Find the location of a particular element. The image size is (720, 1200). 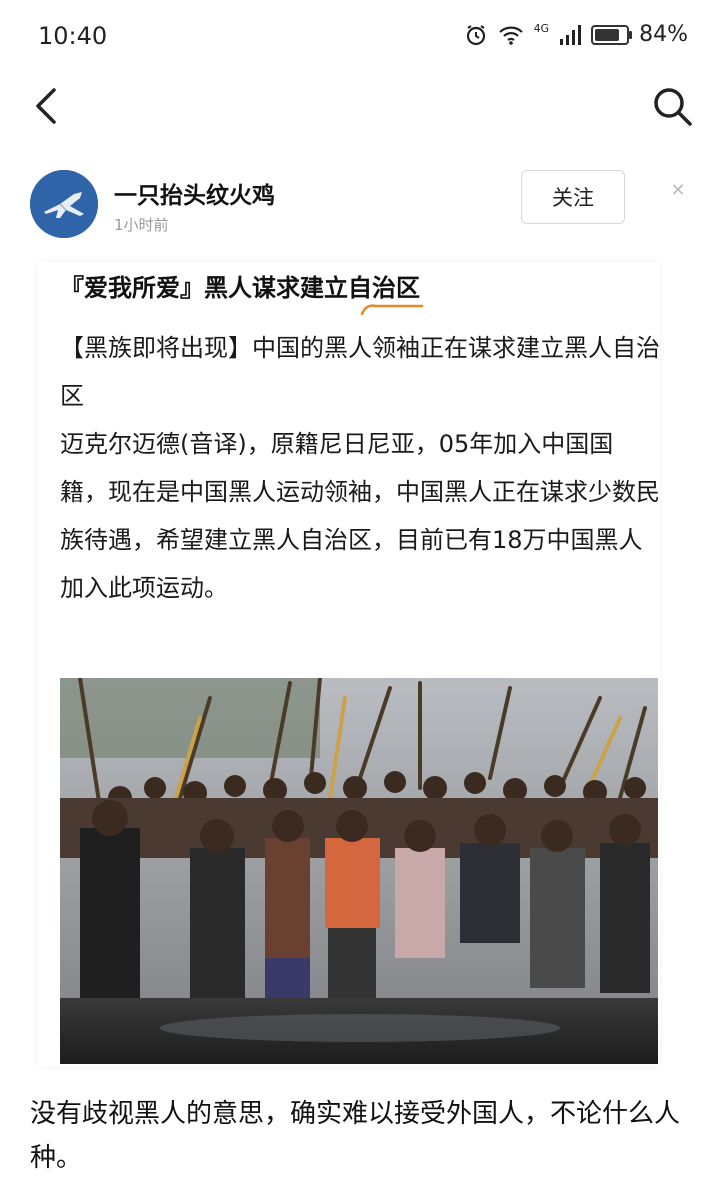

back-button is located at coordinates (48, 106).